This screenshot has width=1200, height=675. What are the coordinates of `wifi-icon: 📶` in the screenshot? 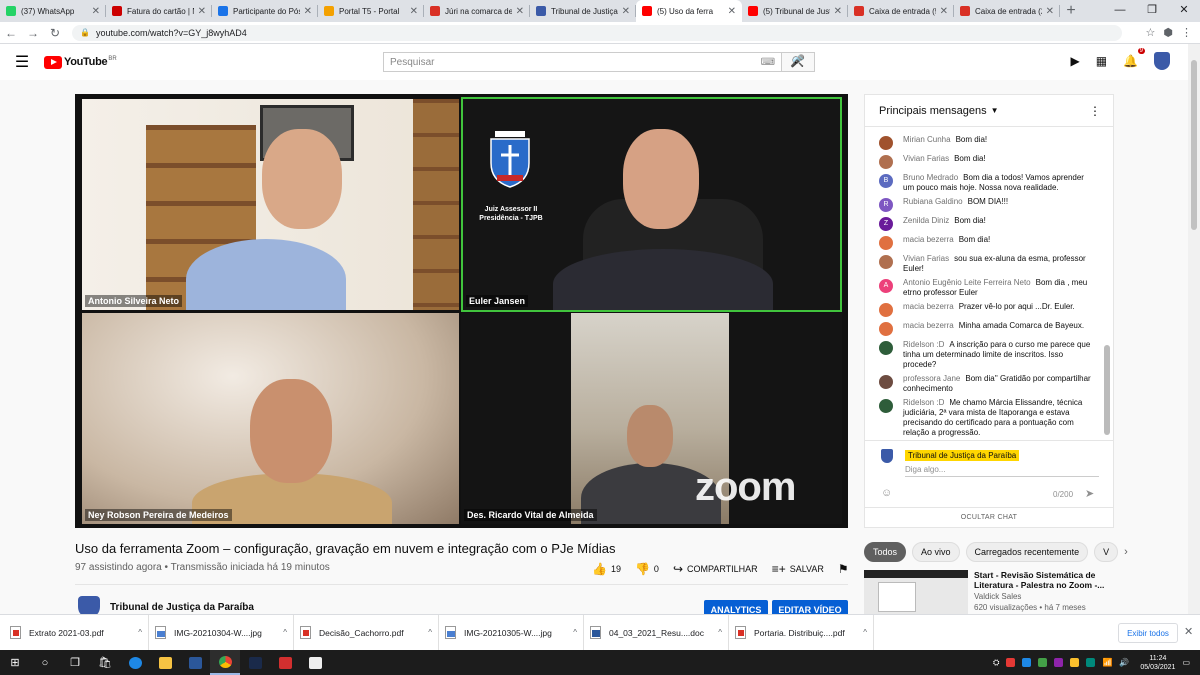 It's located at (1107, 662).